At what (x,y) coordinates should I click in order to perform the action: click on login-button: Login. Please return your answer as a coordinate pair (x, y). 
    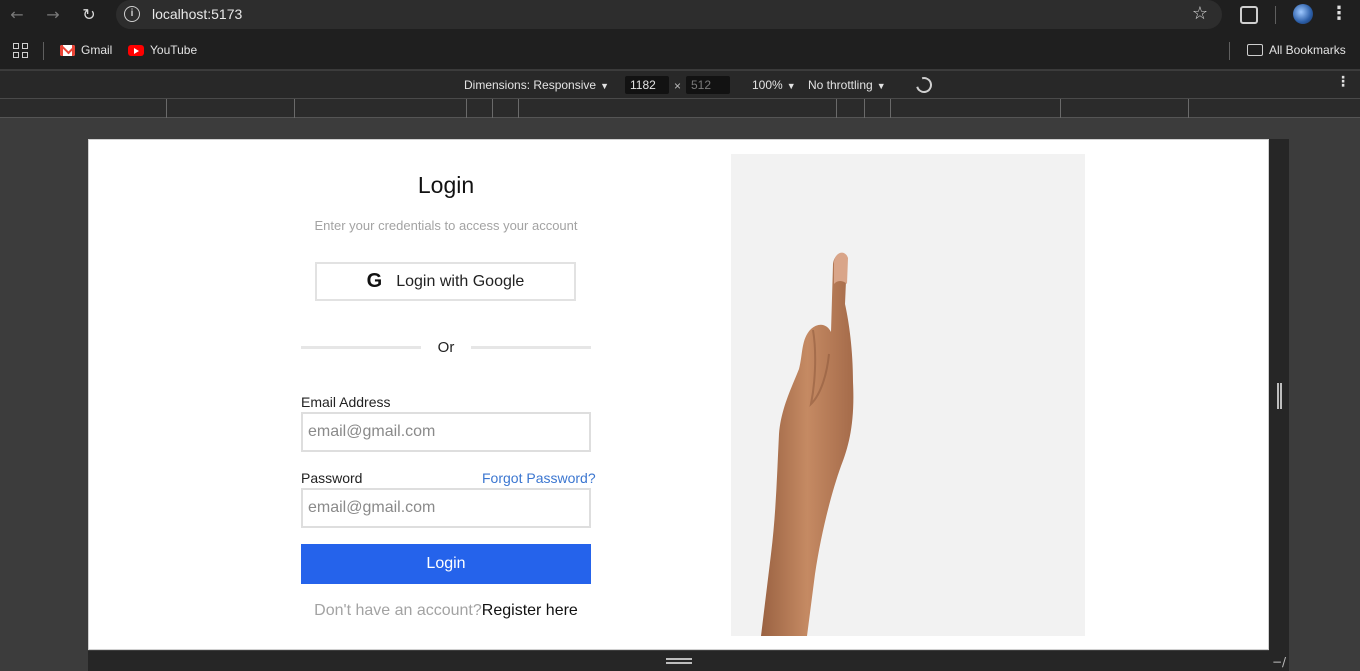
    Looking at the image, I should click on (446, 564).